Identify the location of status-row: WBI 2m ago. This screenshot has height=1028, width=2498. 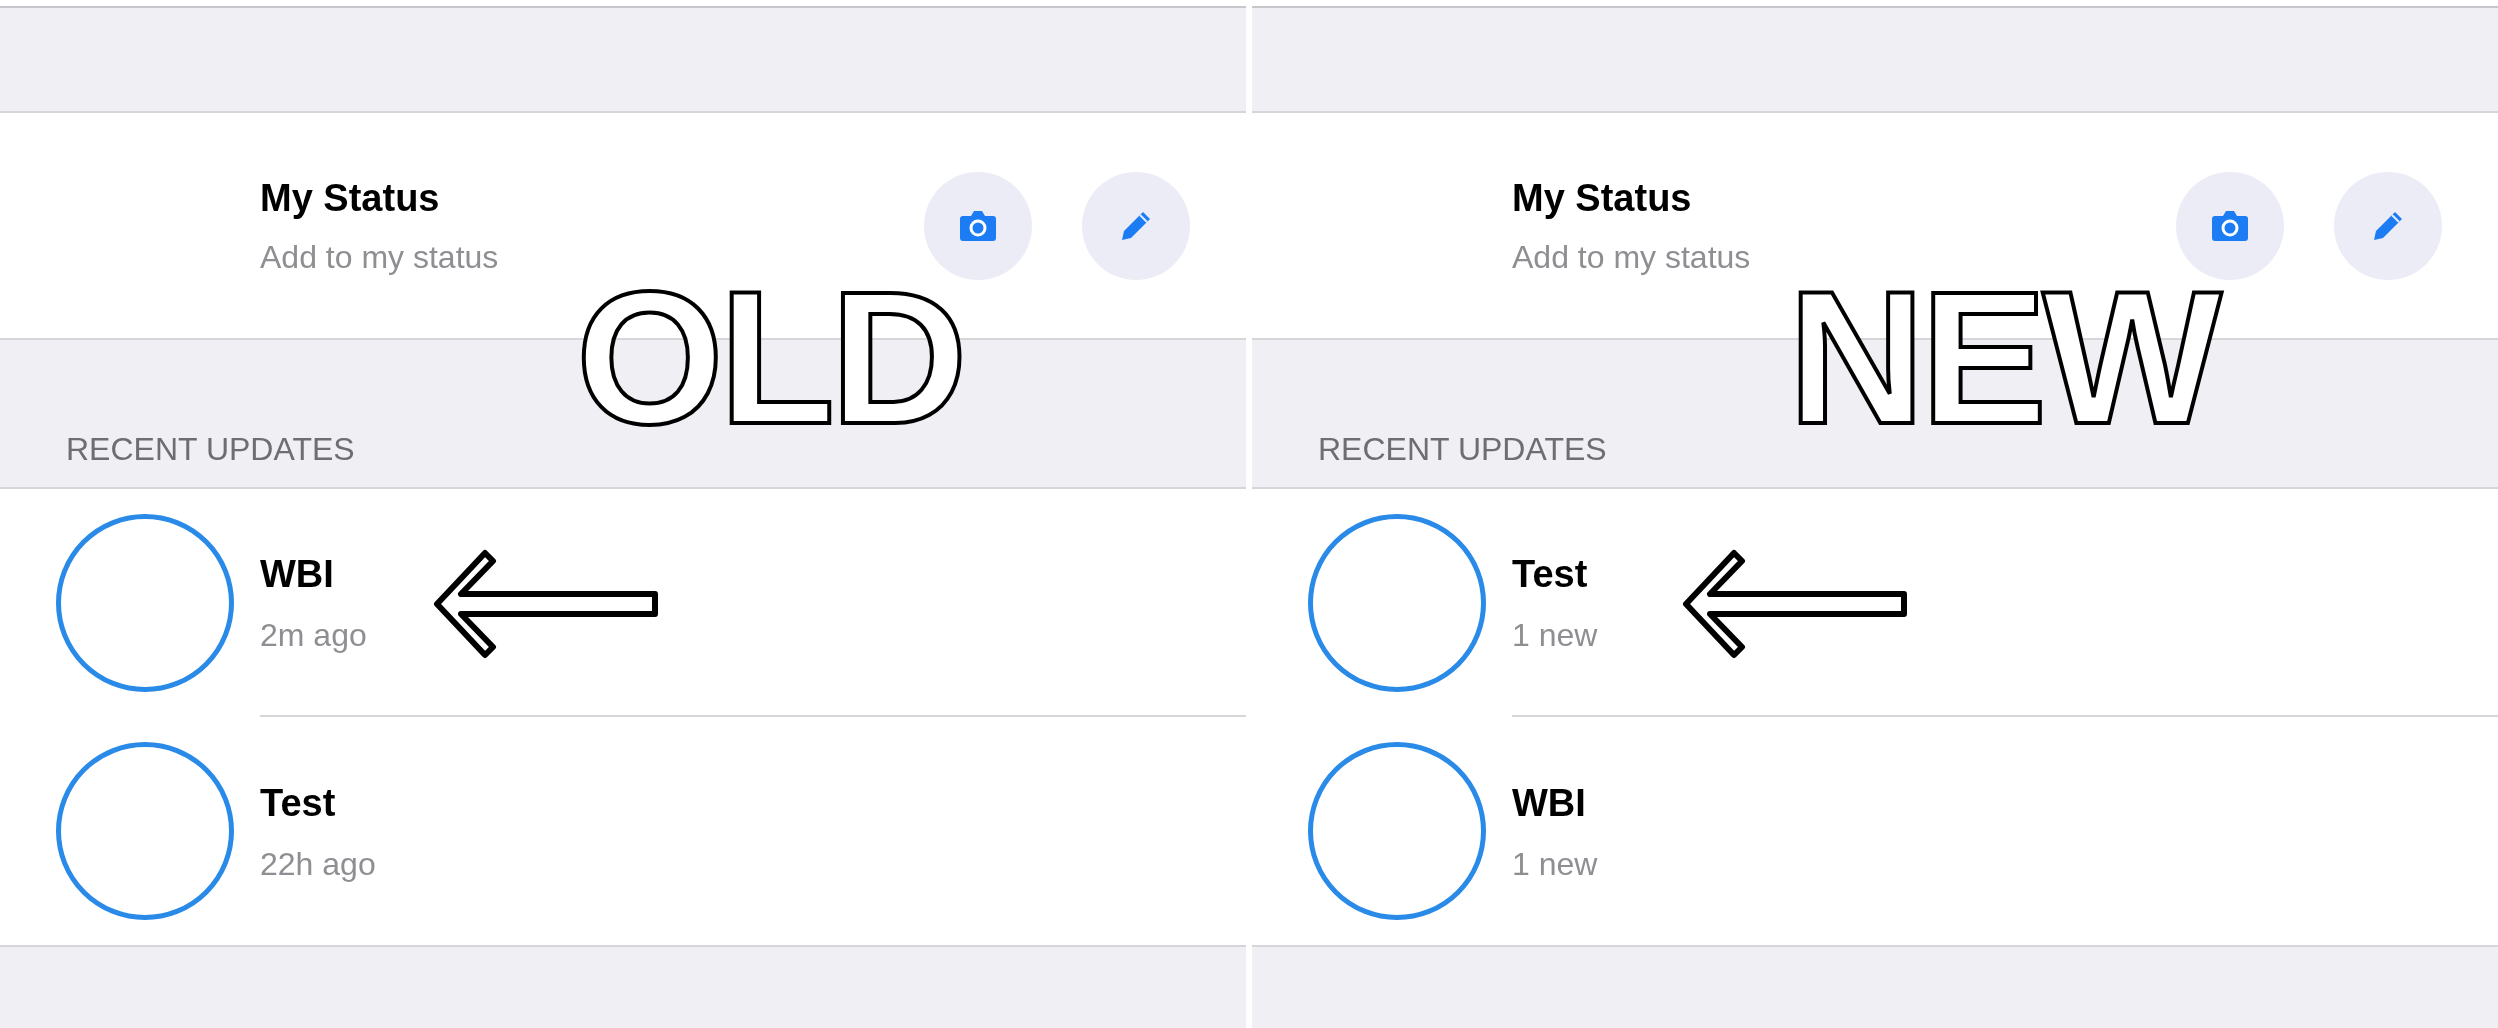
(623, 603).